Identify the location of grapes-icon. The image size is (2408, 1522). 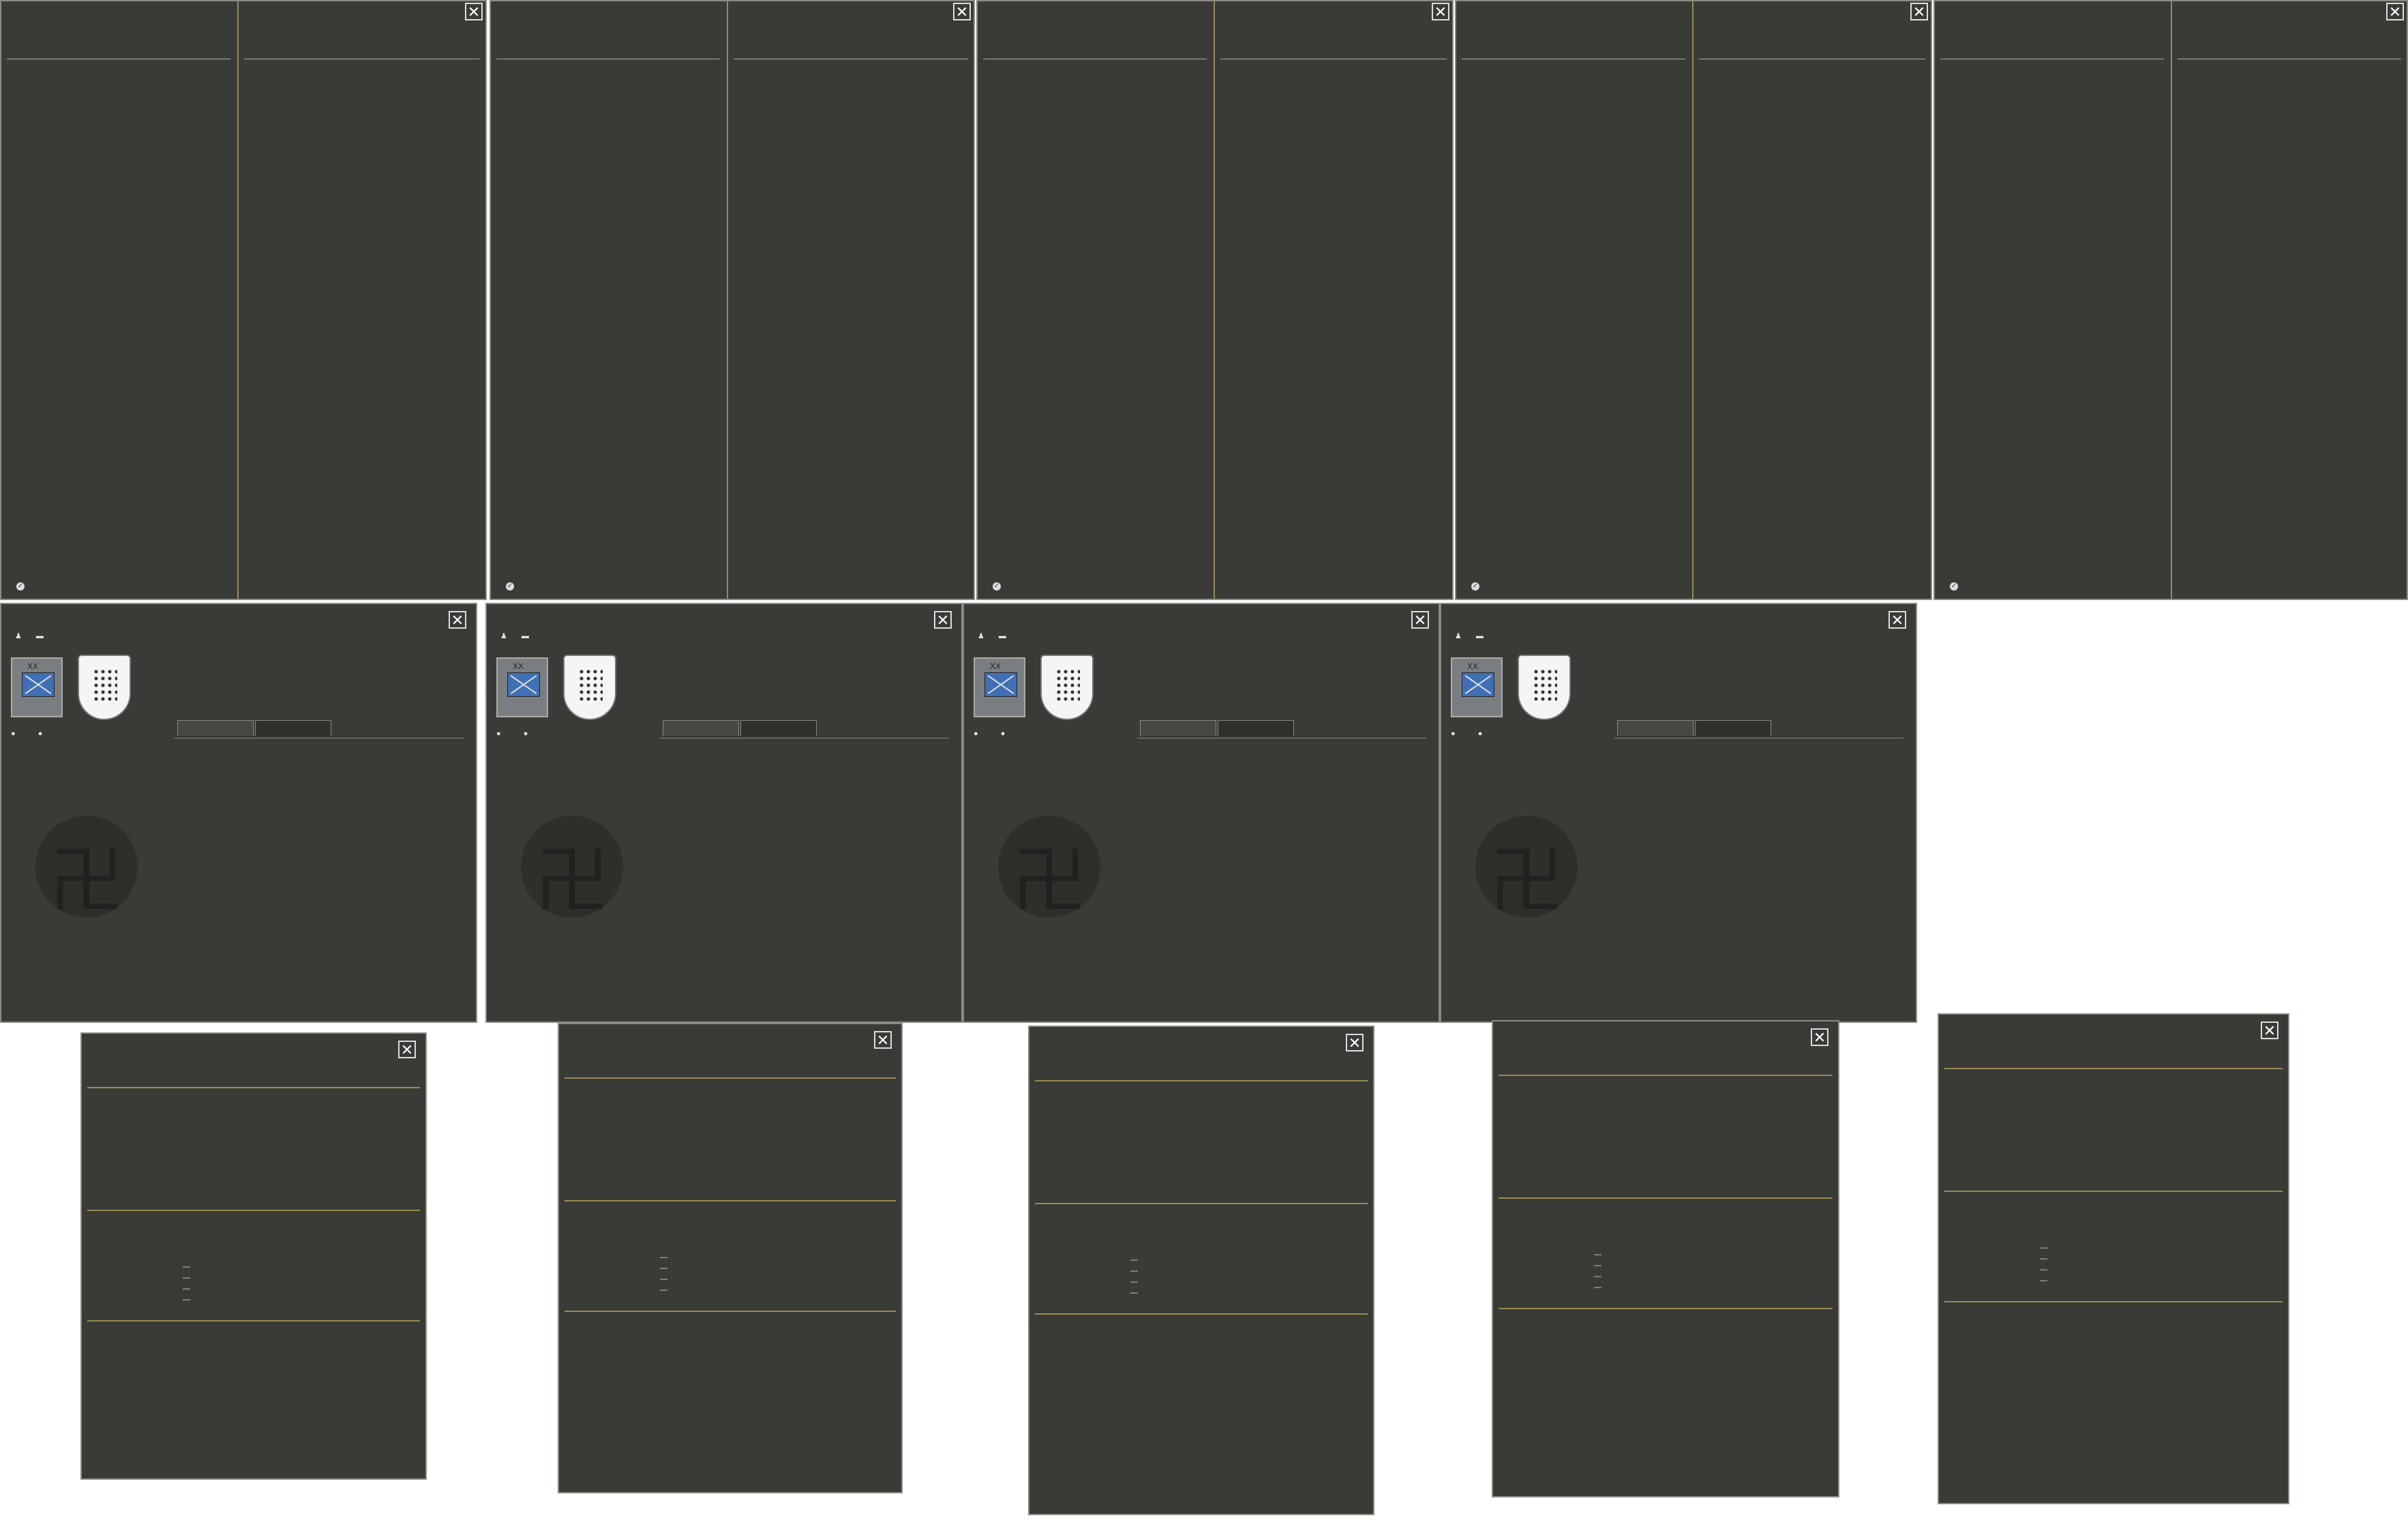
(105, 686).